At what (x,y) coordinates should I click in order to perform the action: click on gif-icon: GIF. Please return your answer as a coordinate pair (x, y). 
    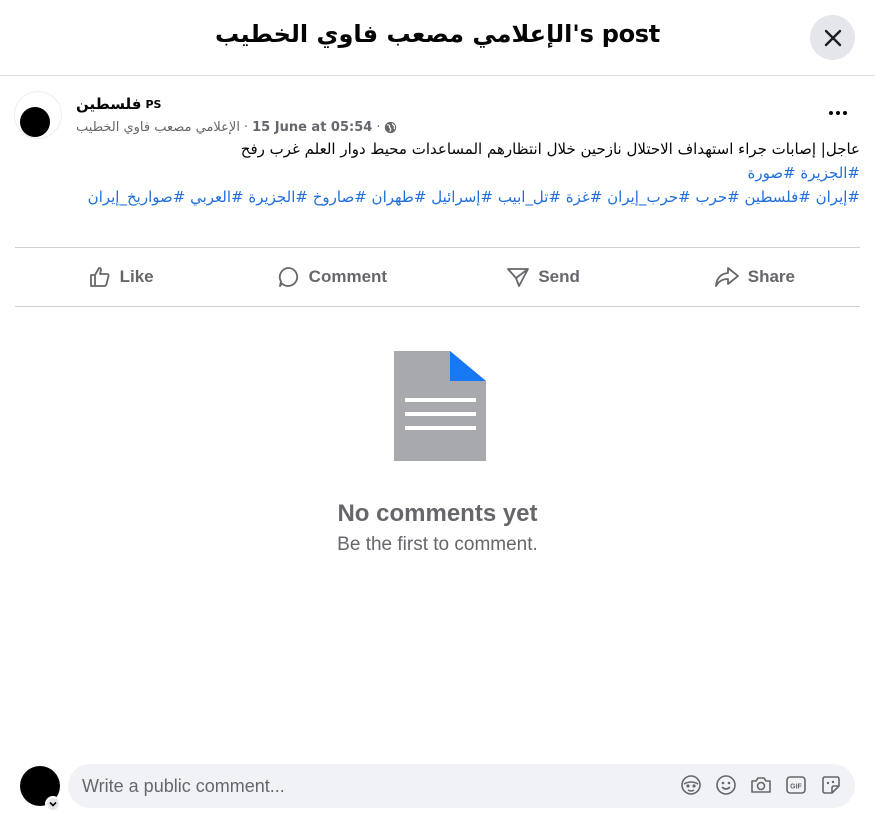
    Looking at the image, I should click on (796, 785).